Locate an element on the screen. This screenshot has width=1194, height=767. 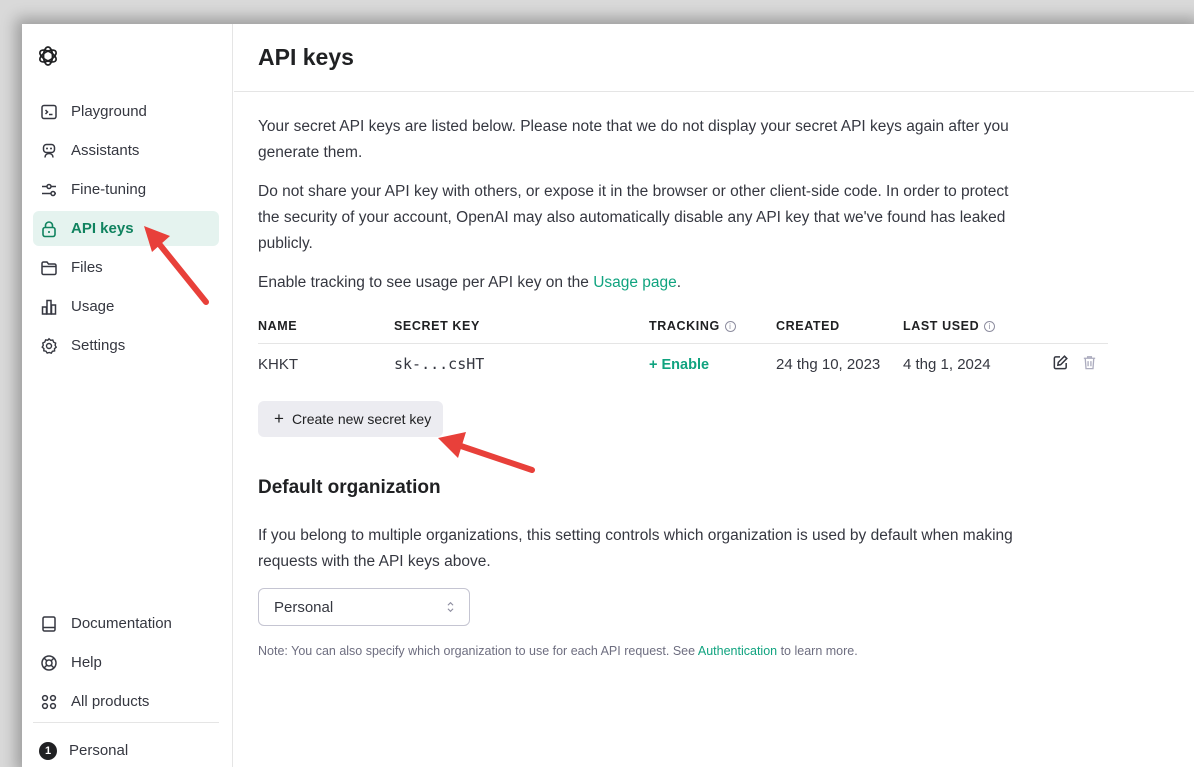
usage-page-link: Usage page is located at coordinates (635, 282).